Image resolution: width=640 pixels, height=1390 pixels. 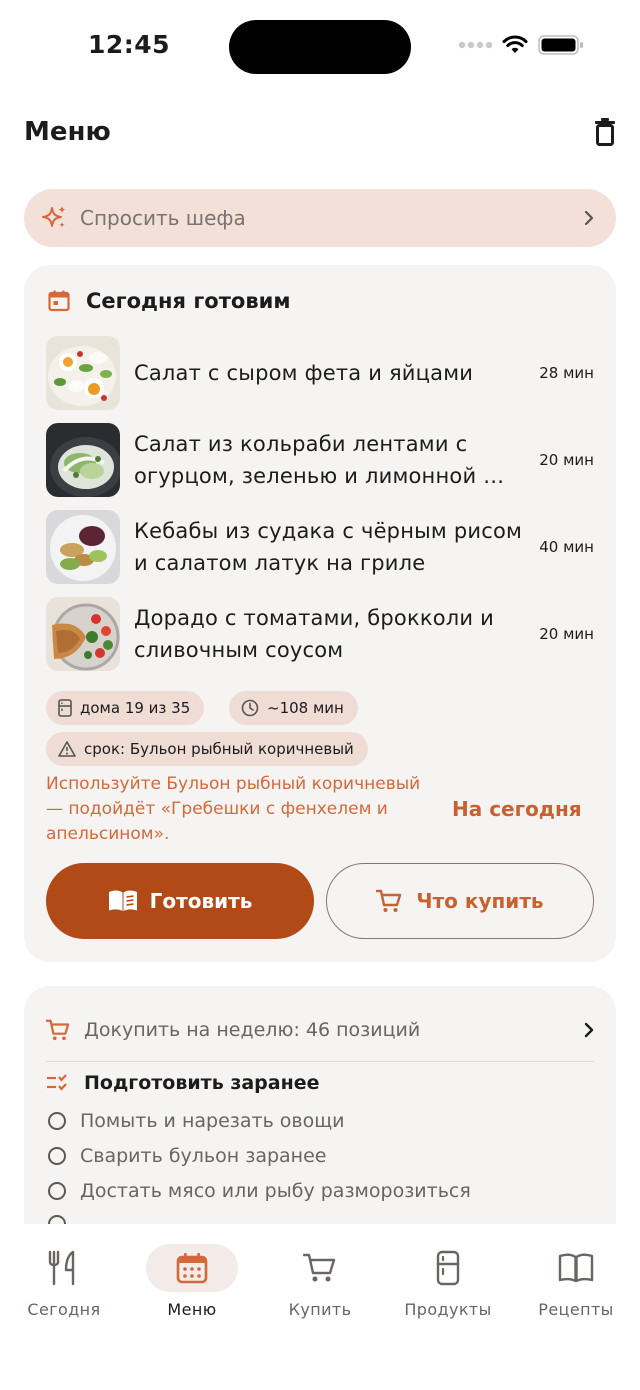 What do you see at coordinates (135, 708) in the screenshot?
I see `home-stock-label: дома 19 из 35` at bounding box center [135, 708].